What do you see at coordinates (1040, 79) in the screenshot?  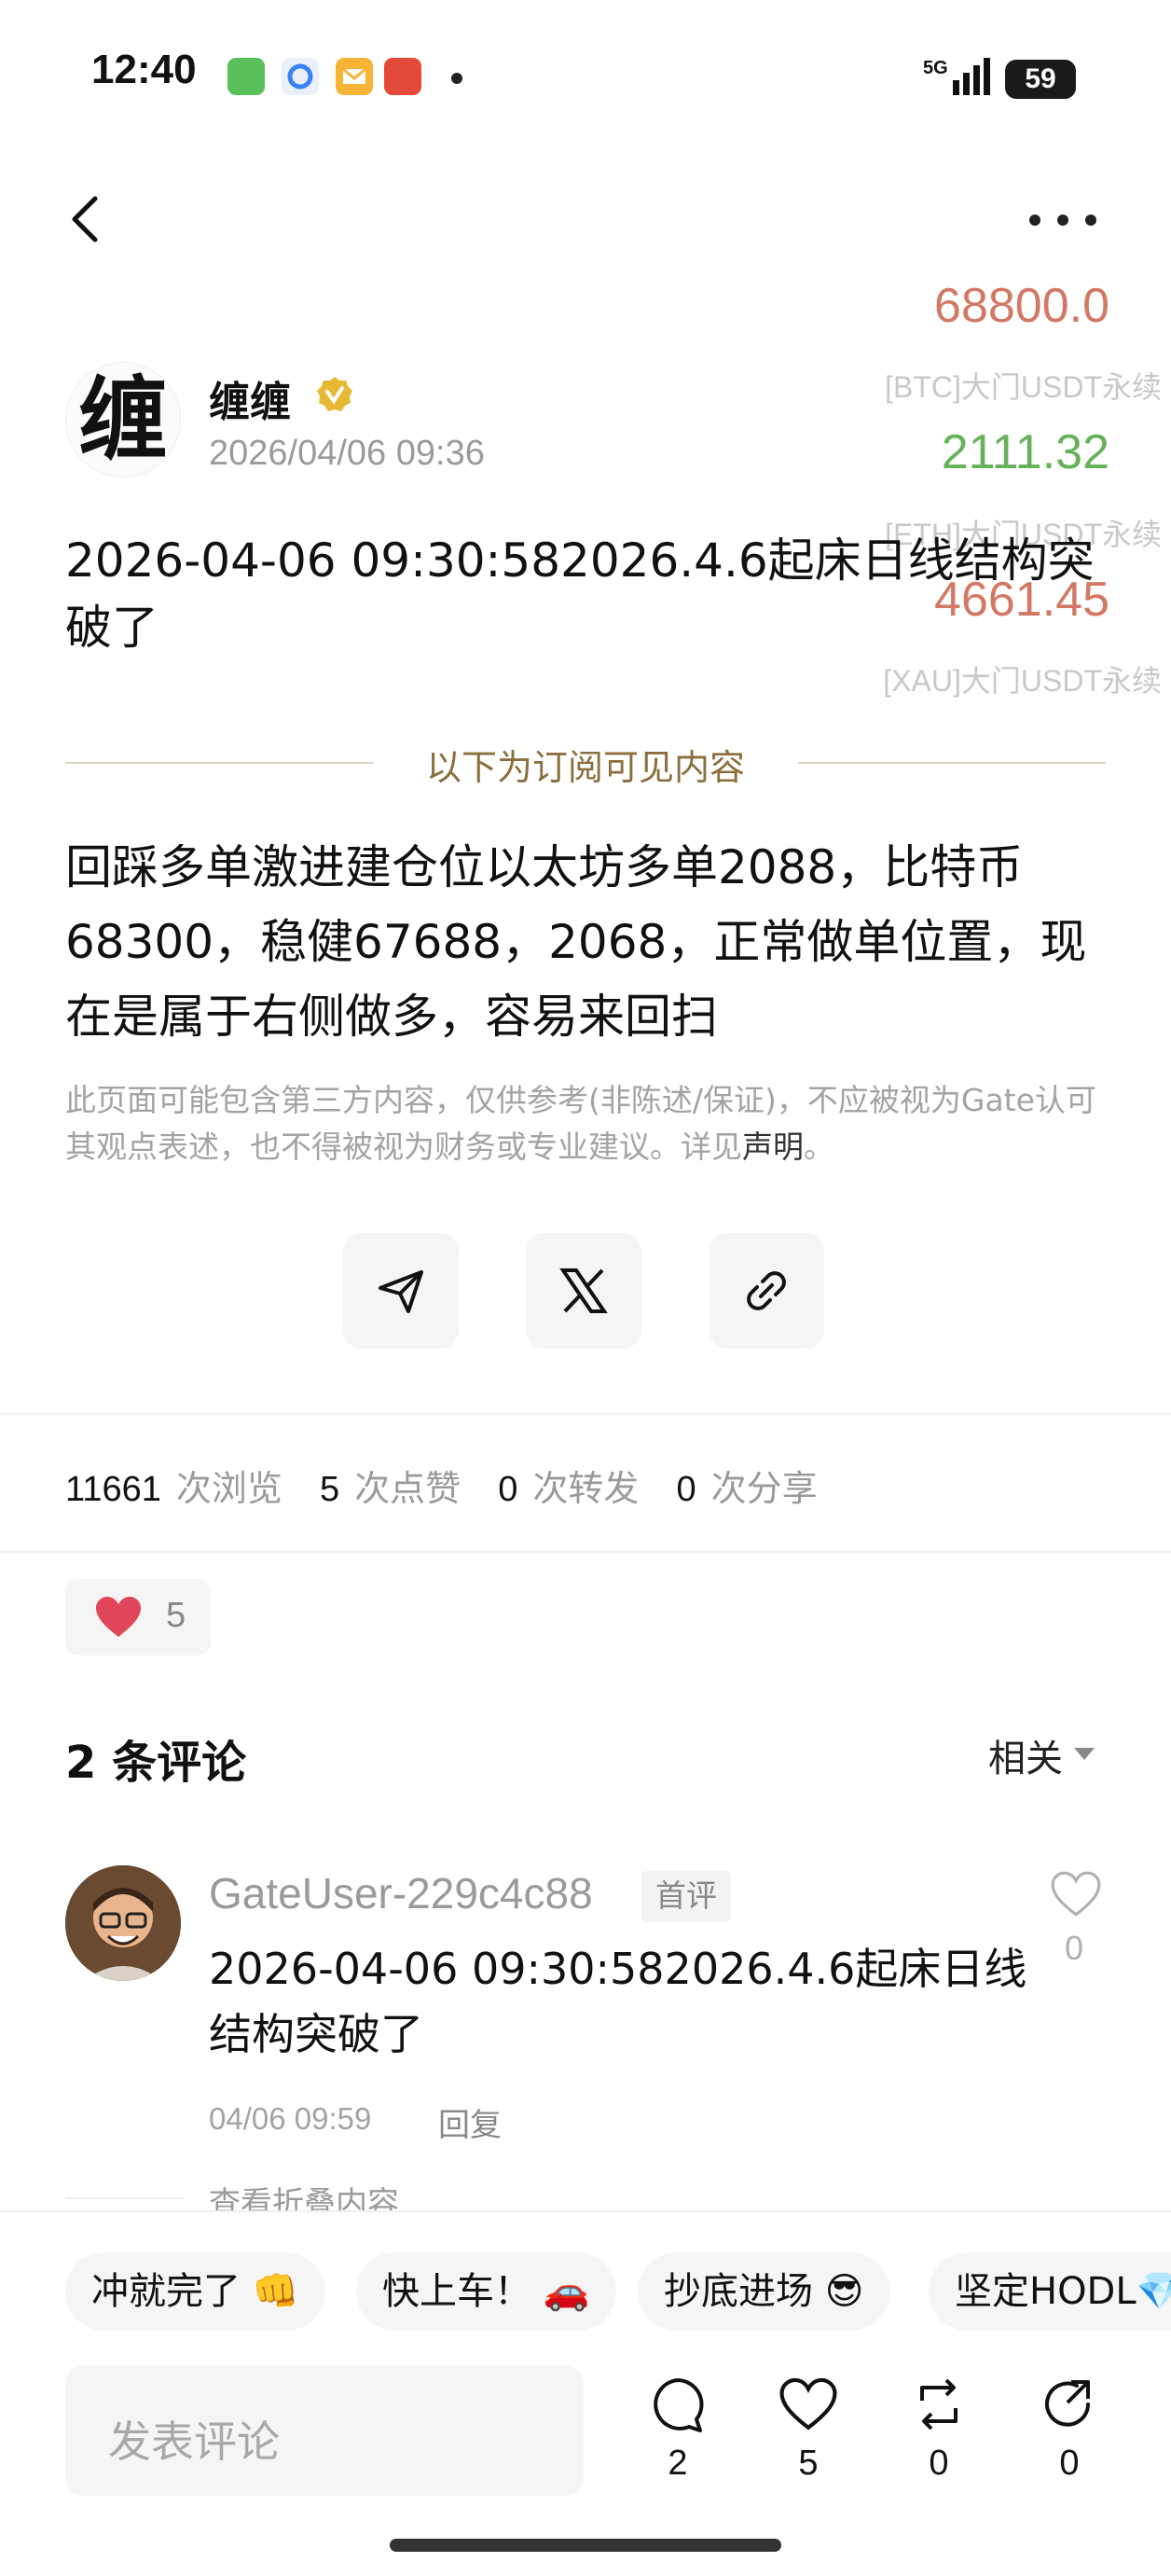 I see `battery-icon: 59` at bounding box center [1040, 79].